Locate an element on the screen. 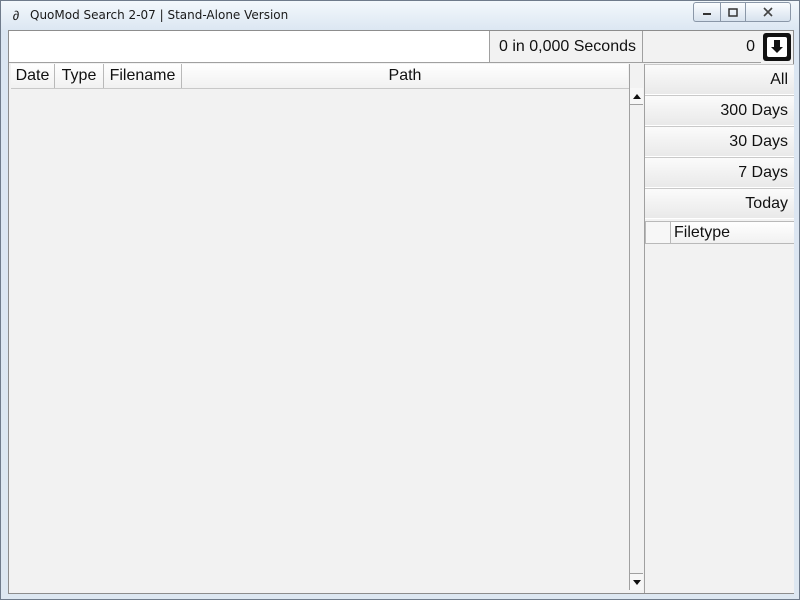  search-box is located at coordinates (249, 47).